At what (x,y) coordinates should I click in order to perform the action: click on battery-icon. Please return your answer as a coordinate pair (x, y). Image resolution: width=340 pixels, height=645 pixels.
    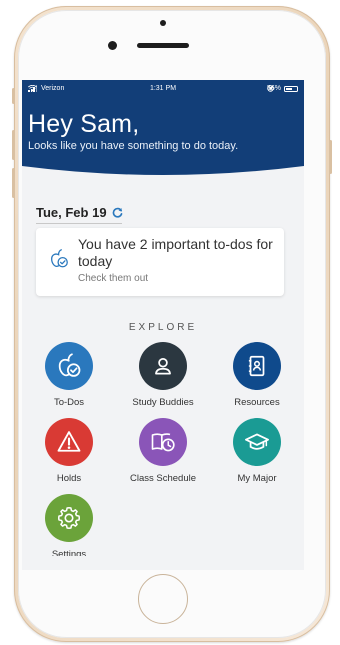
    Looking at the image, I should click on (291, 88).